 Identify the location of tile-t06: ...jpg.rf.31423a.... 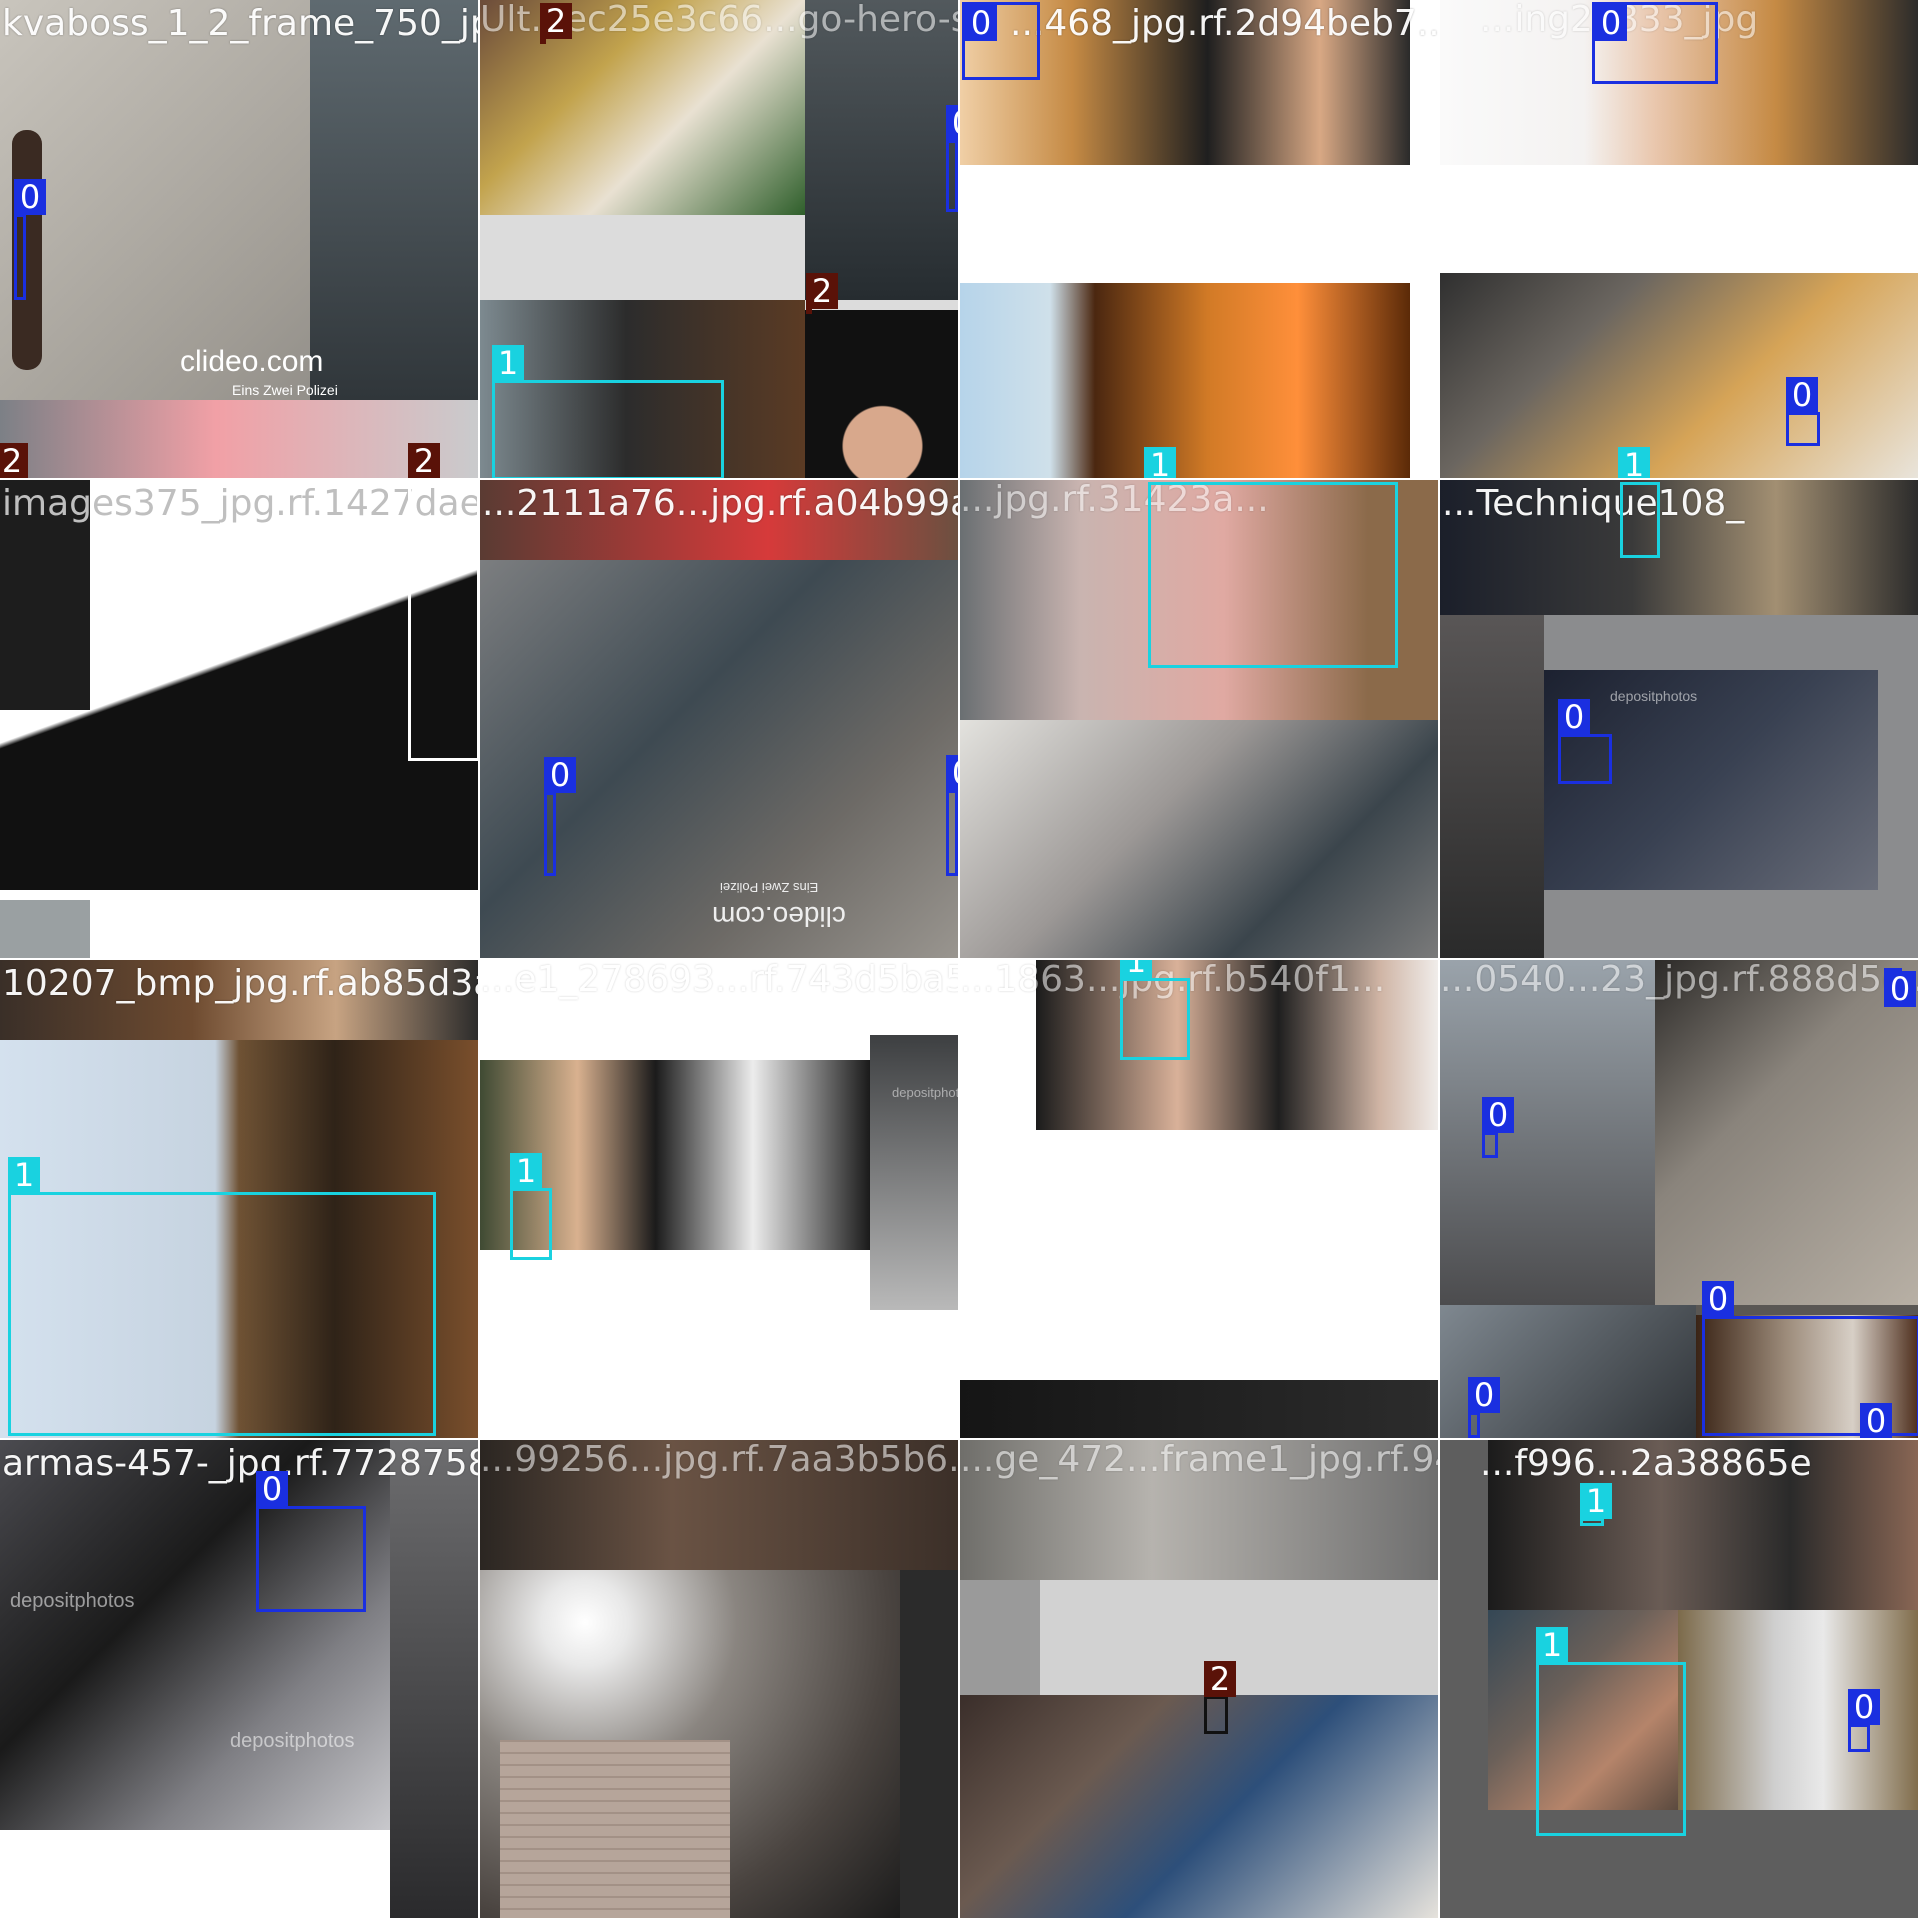
(1200, 720).